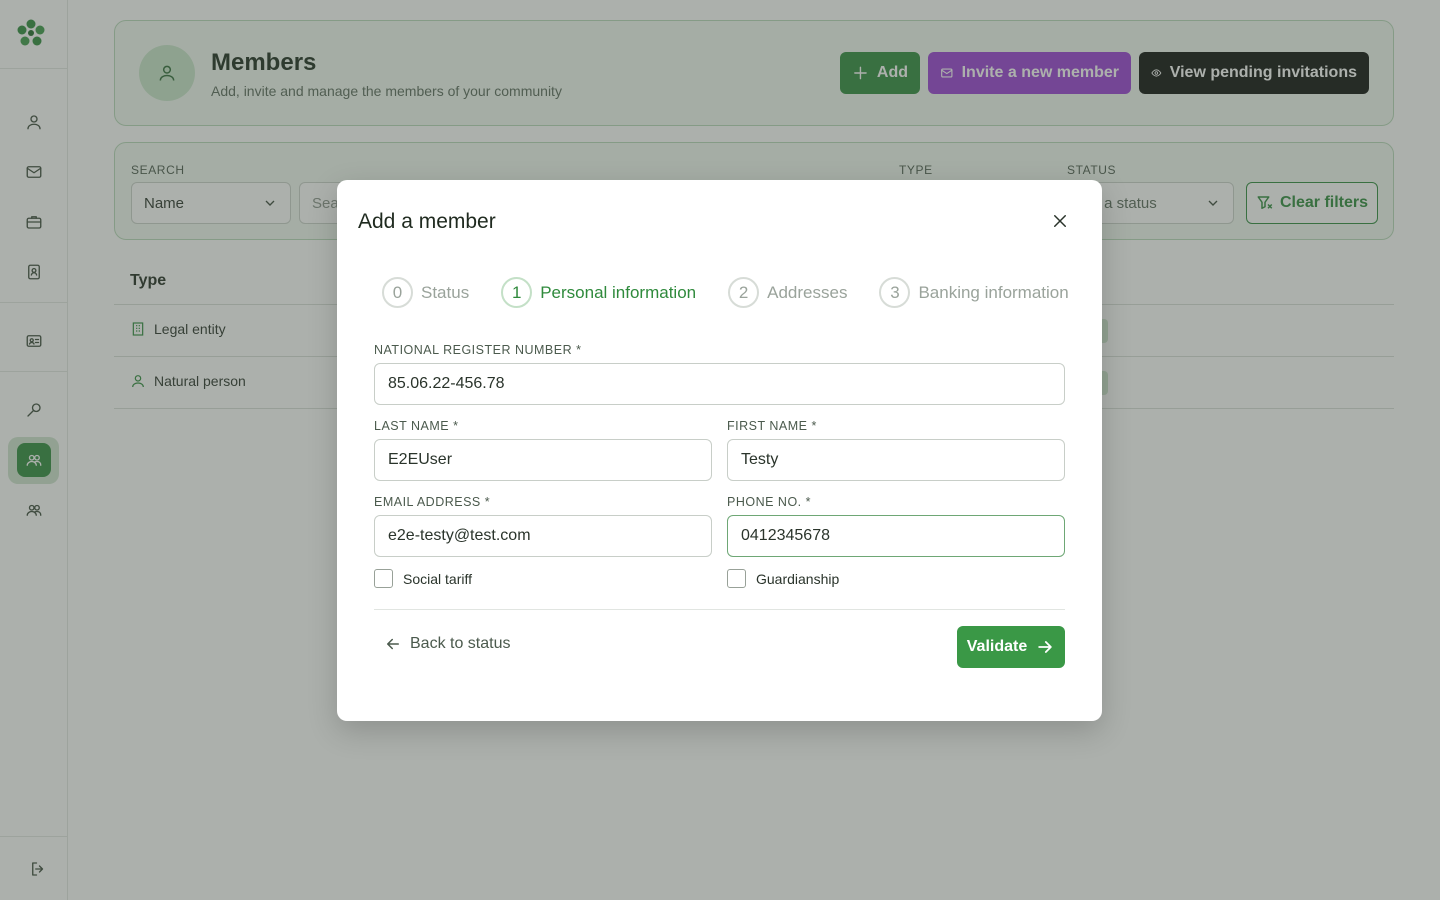 The height and width of the screenshot is (900, 1440). I want to click on back-to-status-button: Back to status, so click(447, 644).